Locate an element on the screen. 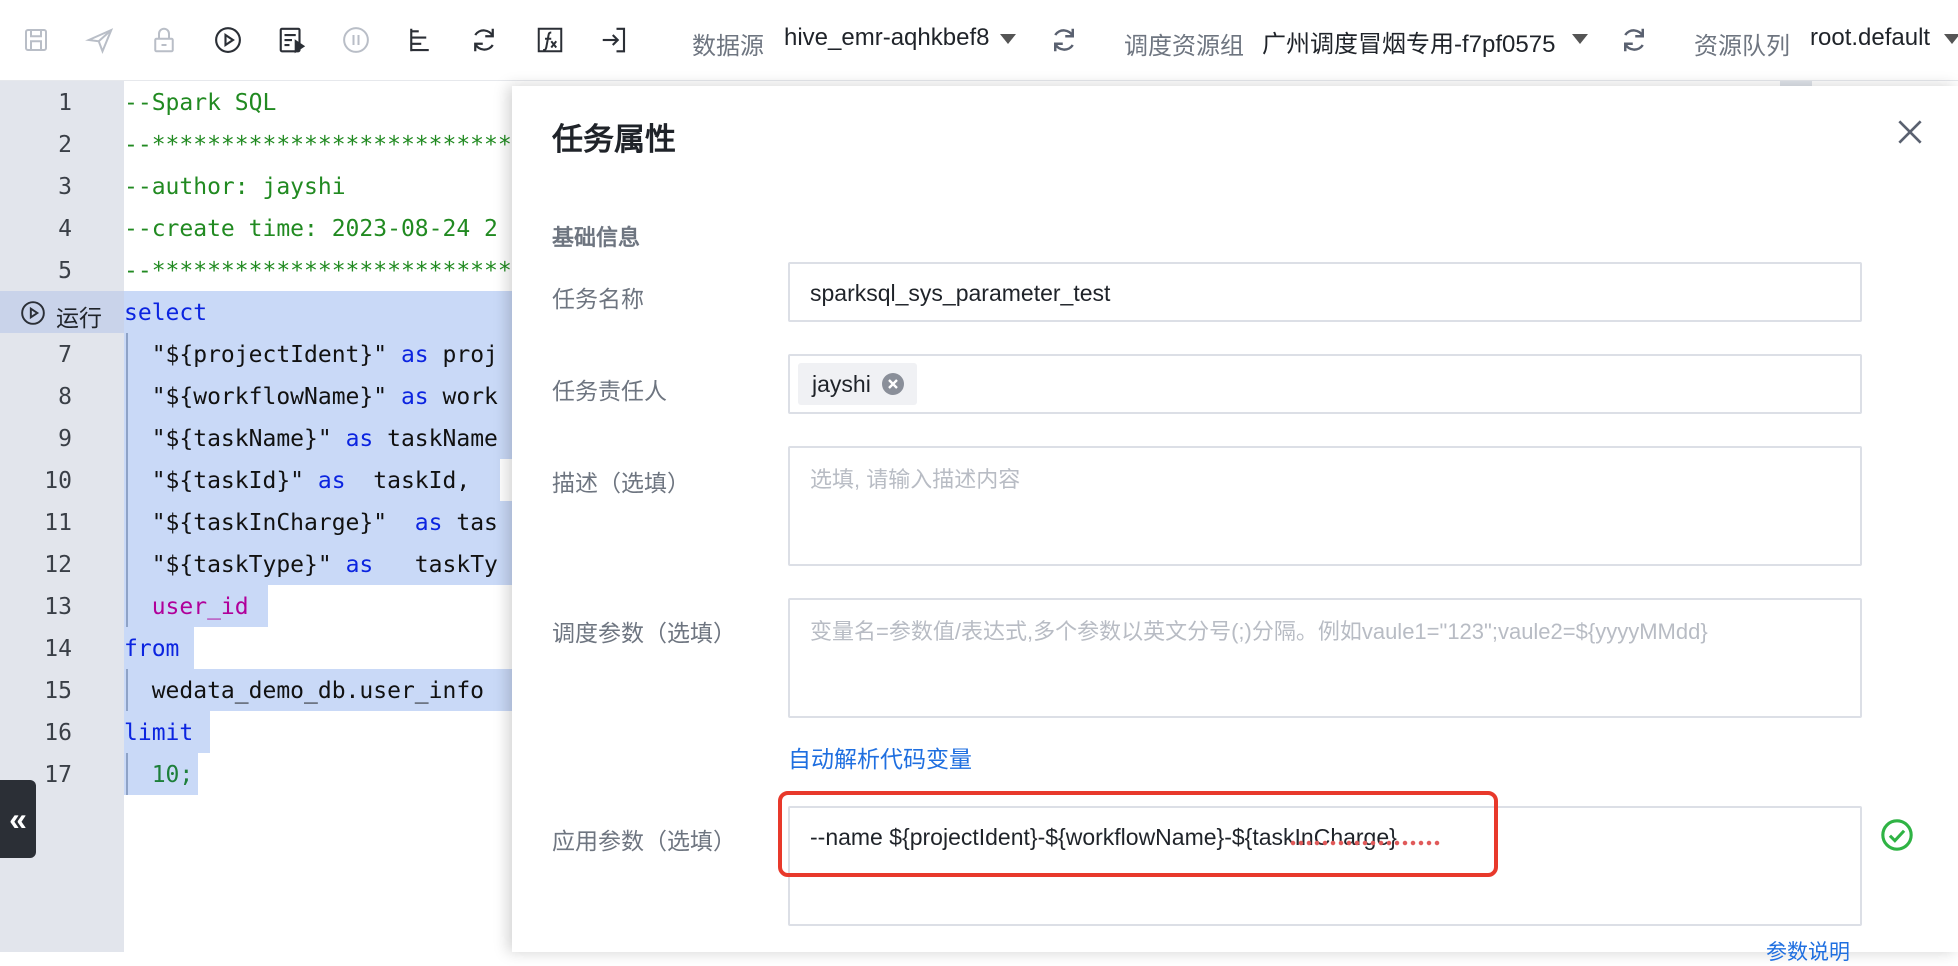 Image resolution: width=1958 pixels, height=966 pixels. run-icon is located at coordinates (228, 40).